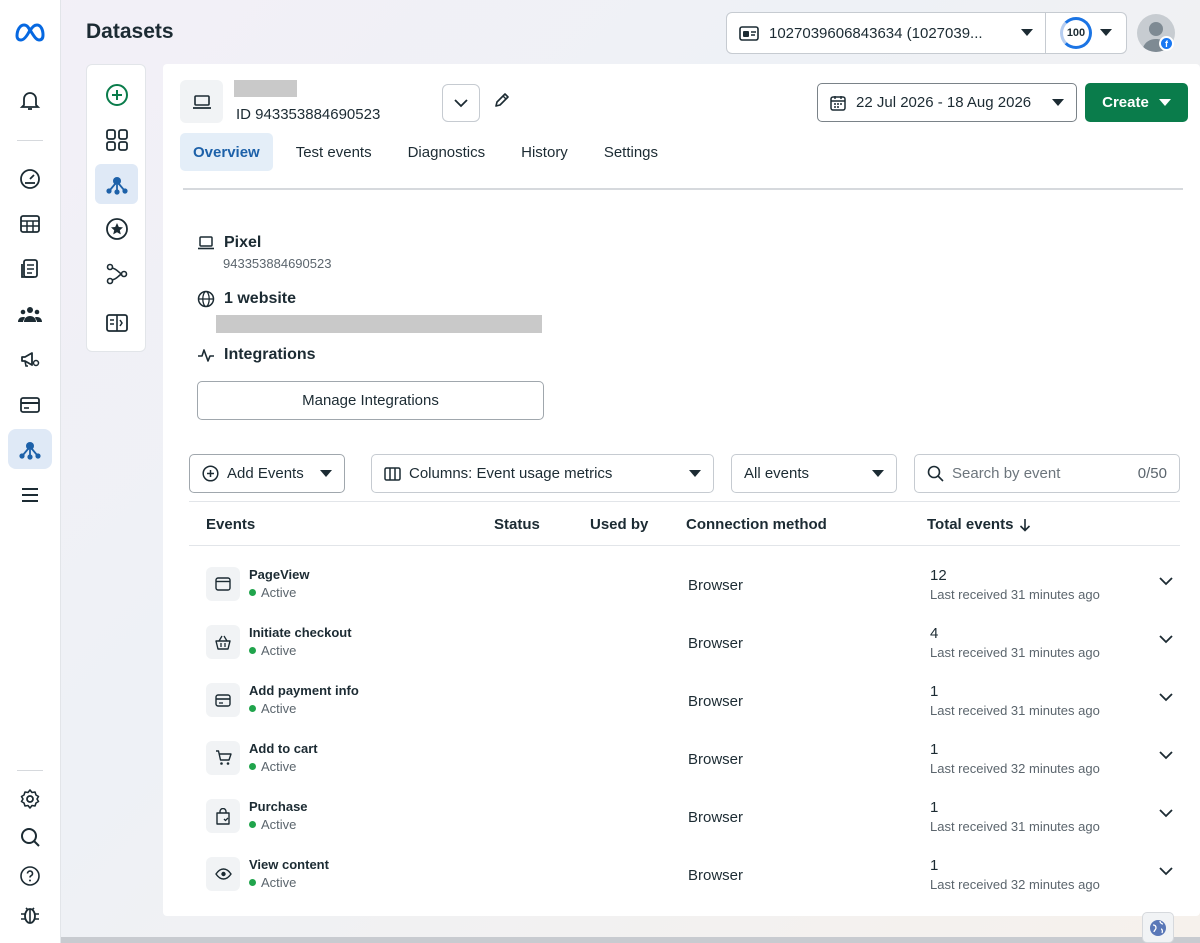 This screenshot has height=943, width=1200. Describe the element at coordinates (30, 100) in the screenshot. I see `notifications-bell-icon` at that location.